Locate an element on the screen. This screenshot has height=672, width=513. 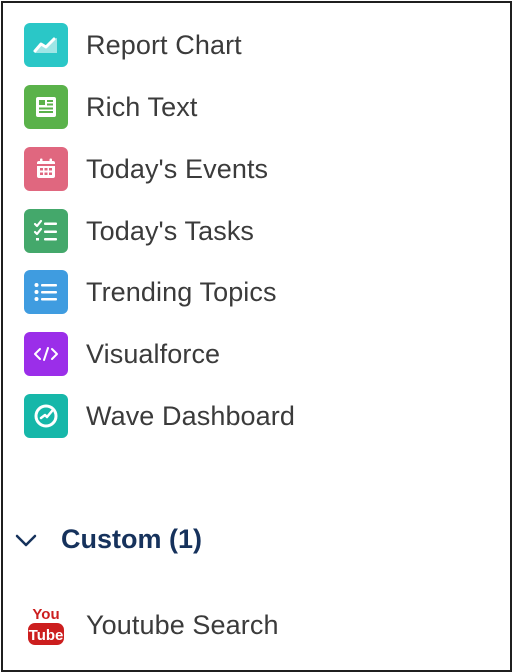
list-item-label: Today's Tasks is located at coordinates (170, 230).